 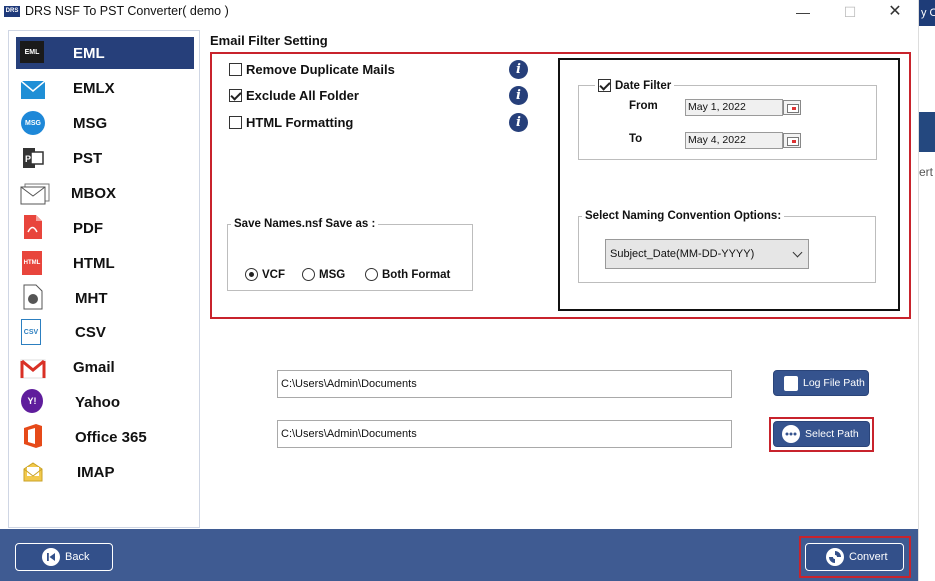 I want to click on eml-icon: EML, so click(x=32, y=52).